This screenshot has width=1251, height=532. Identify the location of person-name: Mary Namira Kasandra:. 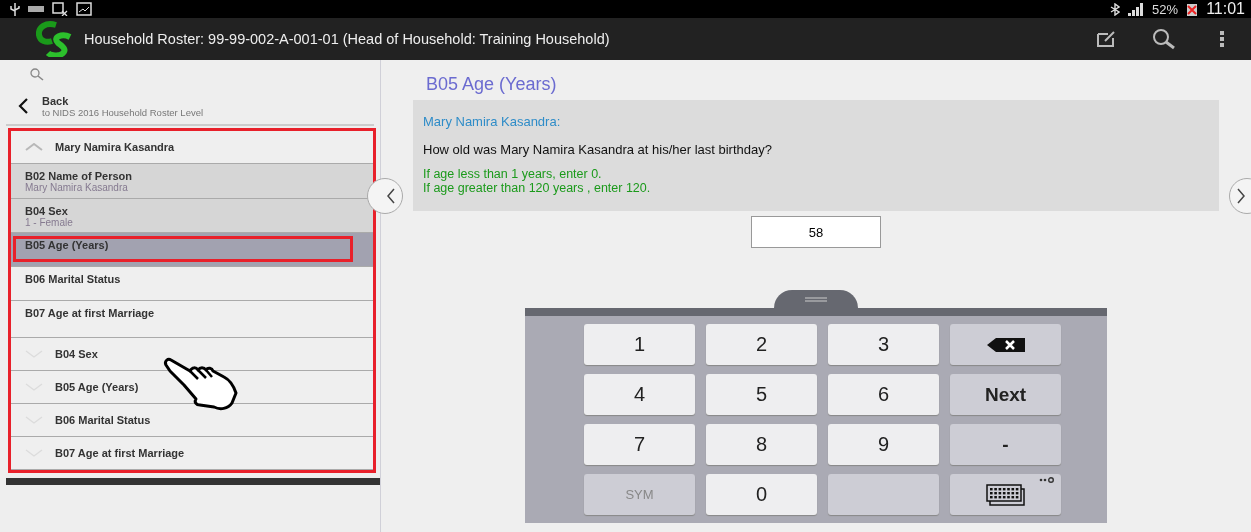
(492, 121).